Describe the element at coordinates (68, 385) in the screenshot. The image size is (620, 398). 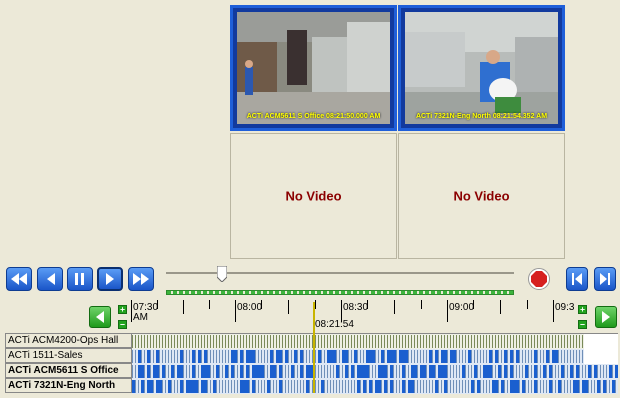
I see `timeline-row-label-4: ACTi 7321N-Eng North` at that location.